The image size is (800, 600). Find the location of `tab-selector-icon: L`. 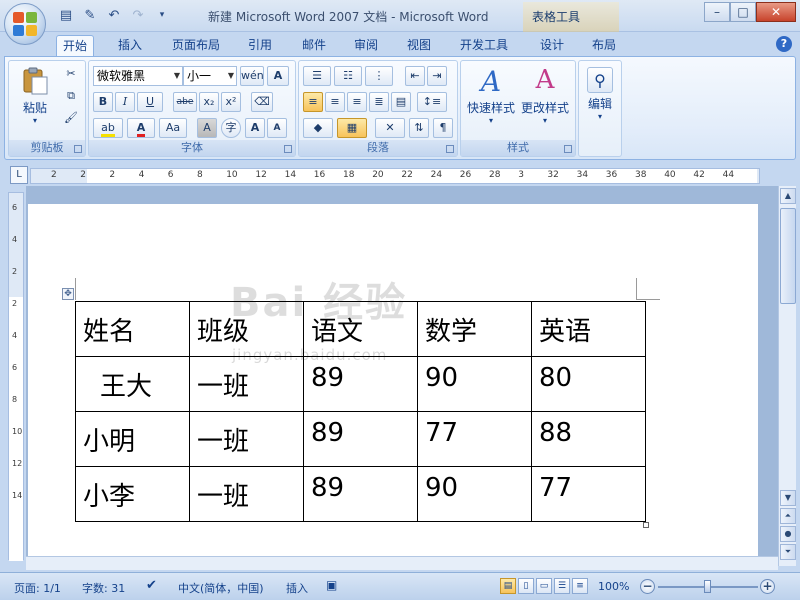

tab-selector-icon: L is located at coordinates (19, 175).